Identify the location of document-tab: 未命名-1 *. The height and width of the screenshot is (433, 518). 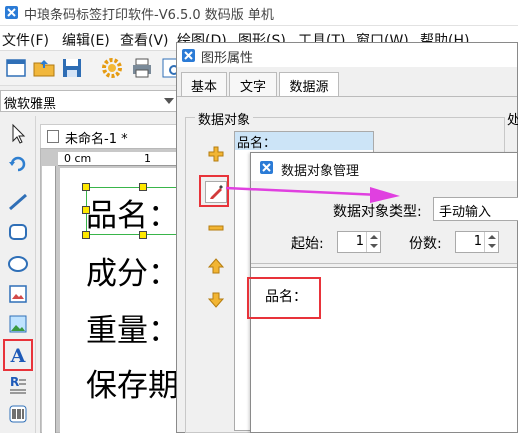
(110, 136).